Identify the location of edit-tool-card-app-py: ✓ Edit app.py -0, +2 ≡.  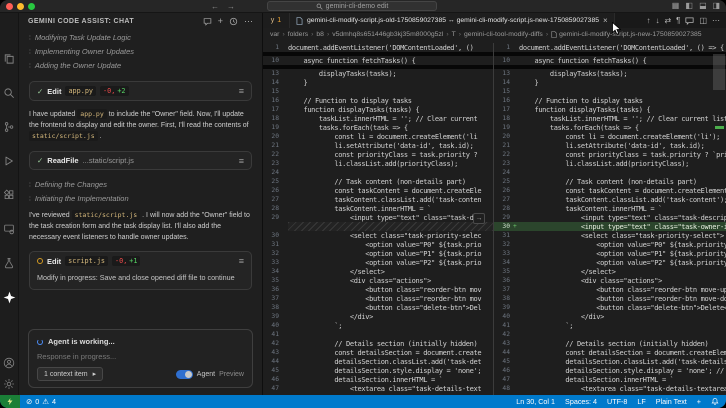
(140, 91).